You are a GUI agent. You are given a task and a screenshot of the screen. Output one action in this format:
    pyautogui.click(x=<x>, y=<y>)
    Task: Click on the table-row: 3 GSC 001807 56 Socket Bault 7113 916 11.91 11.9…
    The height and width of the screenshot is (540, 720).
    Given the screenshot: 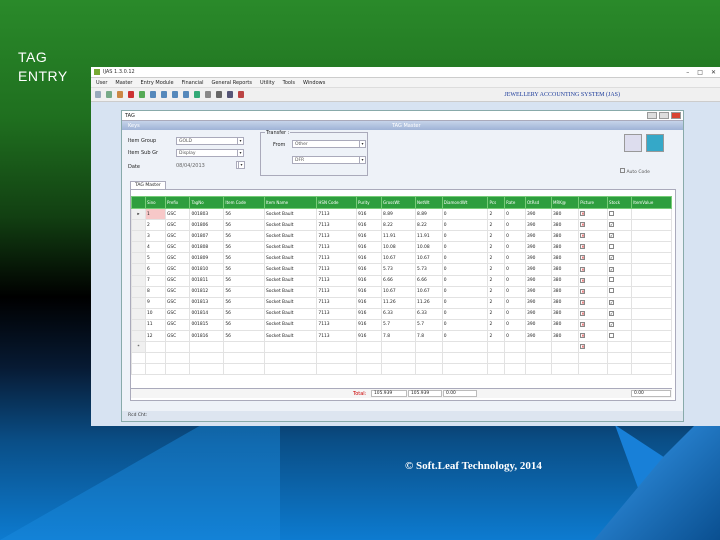 What is the action you would take?
    pyautogui.click(x=401, y=236)
    